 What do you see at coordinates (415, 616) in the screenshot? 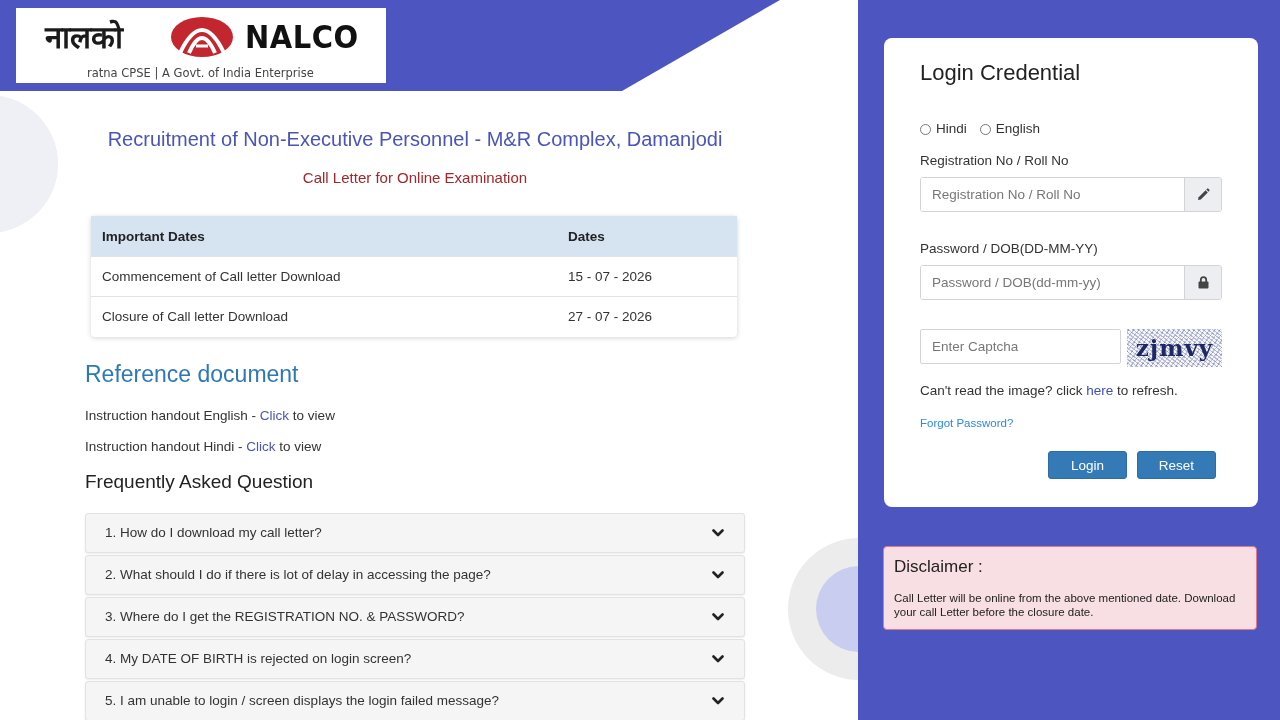
I see `faq-item: 3. Where do I get the REGISTRATION NO. & PASSWORD?` at bounding box center [415, 616].